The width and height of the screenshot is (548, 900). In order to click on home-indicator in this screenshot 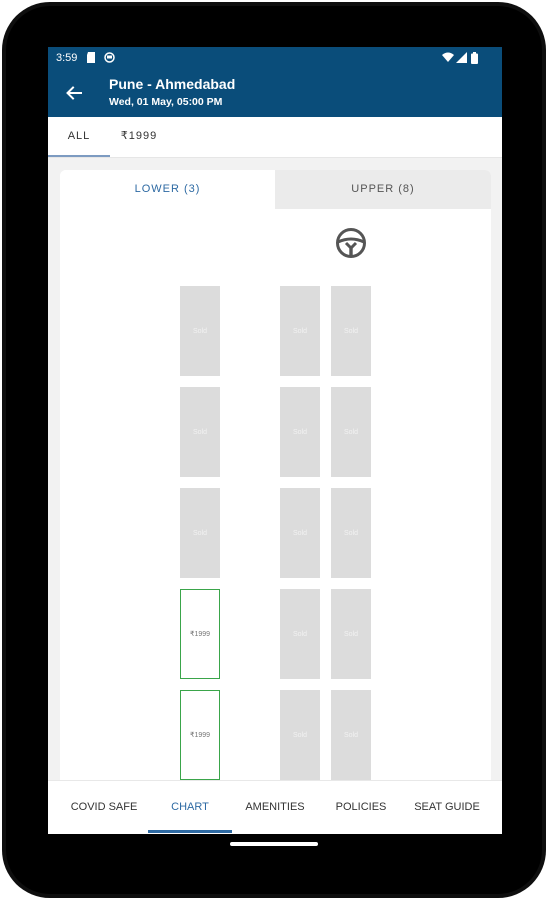, I will do `click(274, 844)`.